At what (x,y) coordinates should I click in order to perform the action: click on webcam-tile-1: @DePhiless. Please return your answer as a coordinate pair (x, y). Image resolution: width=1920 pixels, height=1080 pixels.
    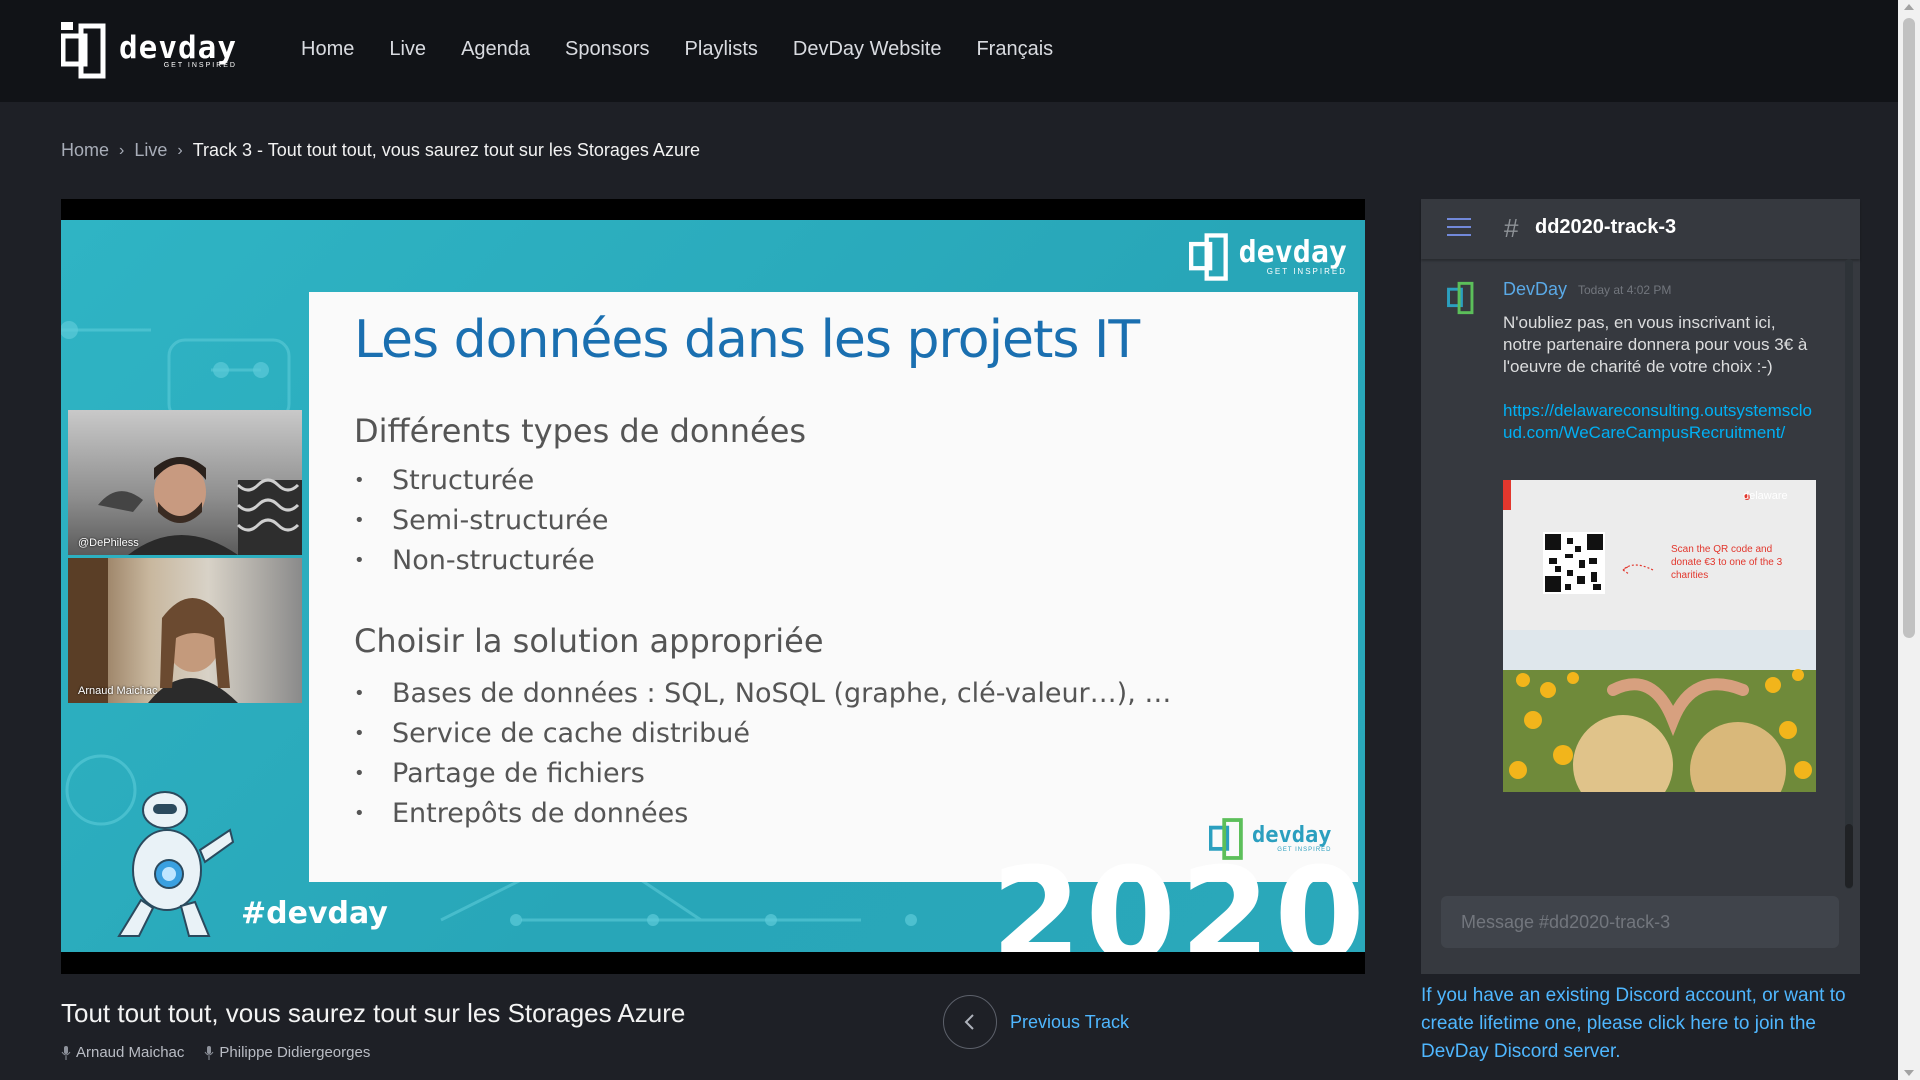
    Looking at the image, I should click on (185, 482).